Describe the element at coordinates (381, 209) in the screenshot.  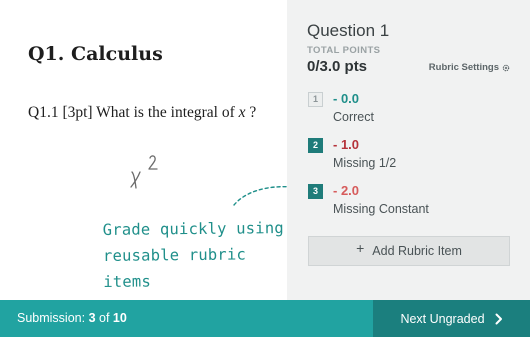
I see `rubric-item-description: Missing Constant` at that location.